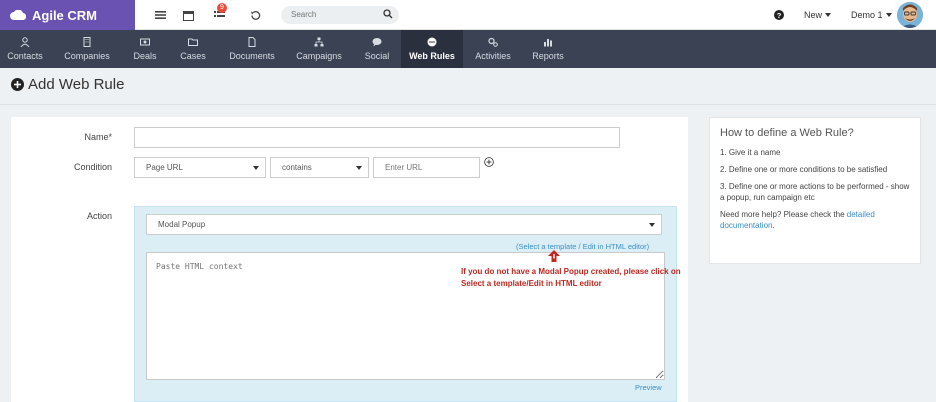 The width and height of the screenshot is (936, 402). What do you see at coordinates (145, 49) in the screenshot?
I see `nav-item-deals: Deals` at bounding box center [145, 49].